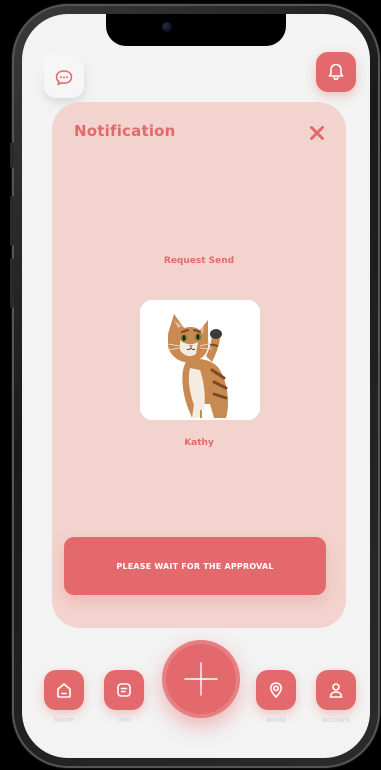 This screenshot has width=381, height=770. Describe the element at coordinates (196, 30) in the screenshot. I see `notch` at that location.